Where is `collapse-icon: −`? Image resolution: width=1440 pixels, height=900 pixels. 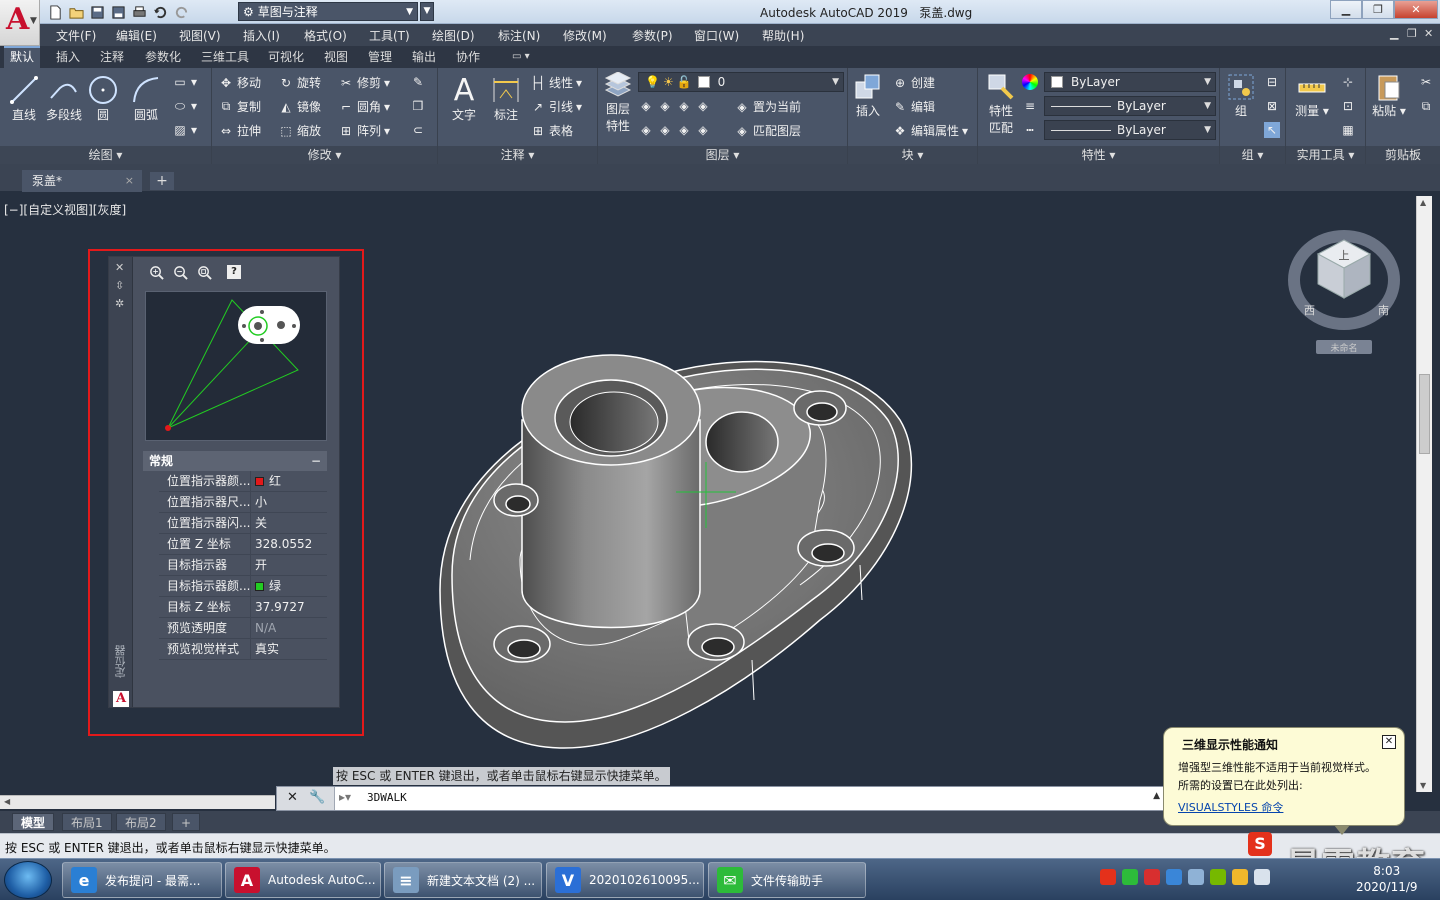
collapse-icon: − is located at coordinates (316, 461).